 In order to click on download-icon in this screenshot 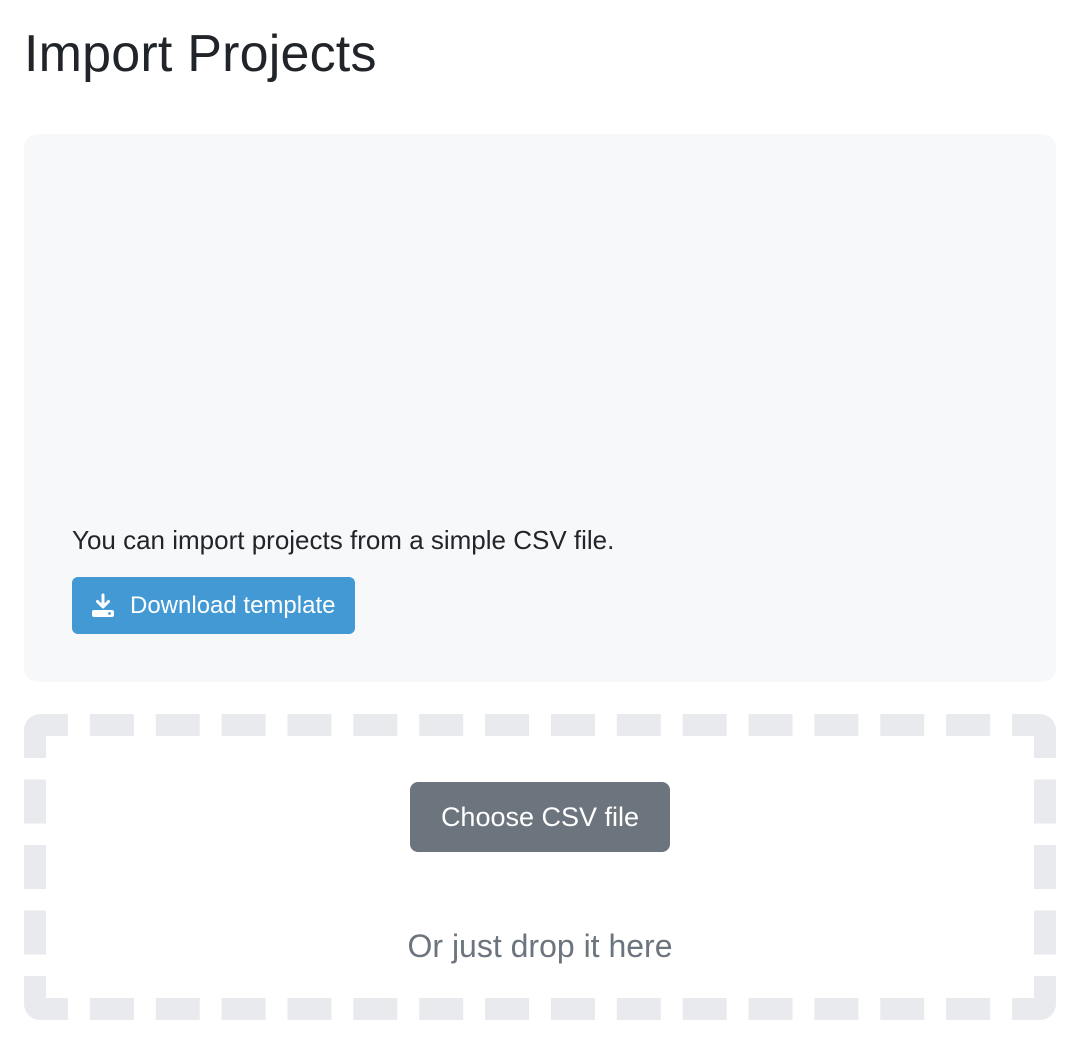, I will do `click(103, 606)`.